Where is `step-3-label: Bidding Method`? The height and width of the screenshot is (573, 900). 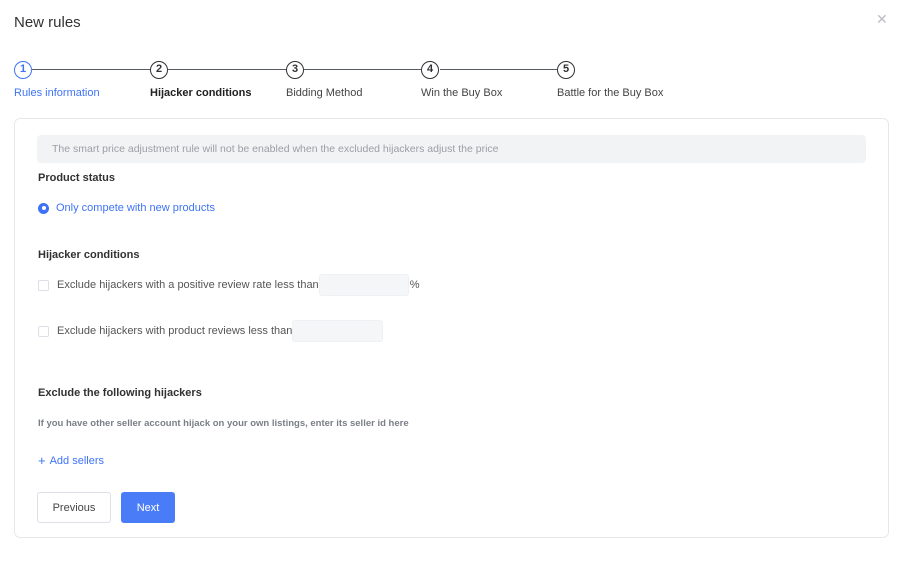 step-3-label: Bidding Method is located at coordinates (324, 93).